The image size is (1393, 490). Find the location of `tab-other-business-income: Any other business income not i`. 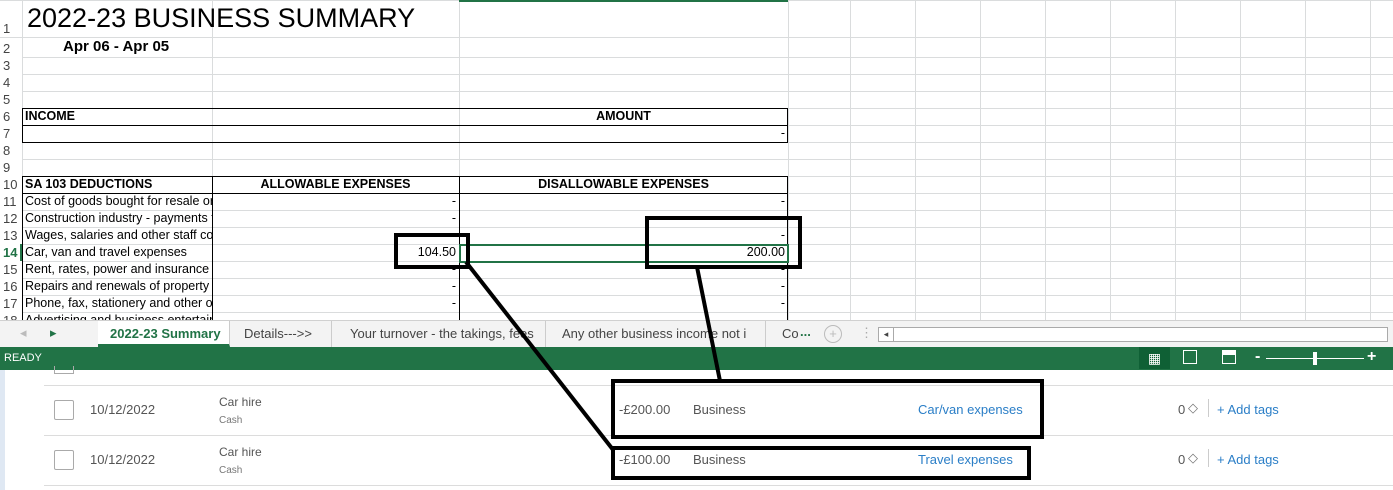

tab-other-business-income: Any other business income not i is located at coordinates (658, 334).